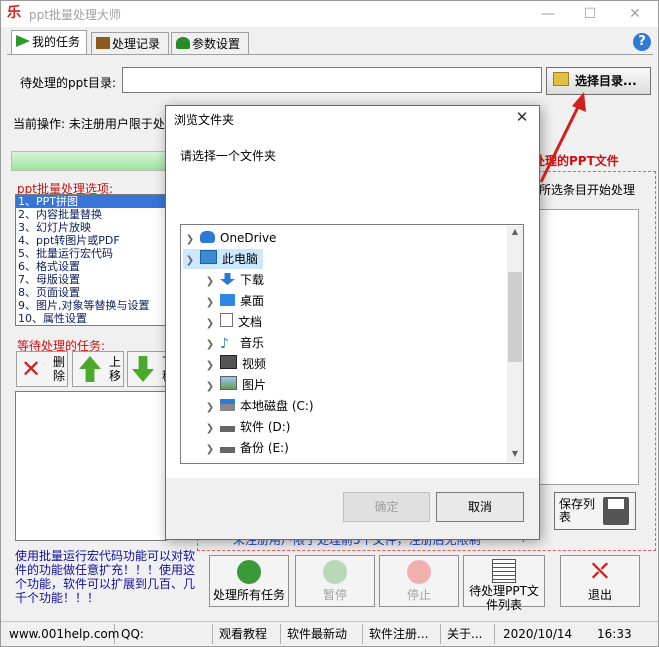  What do you see at coordinates (224, 344) in the screenshot?
I see `music-icon: ♪` at bounding box center [224, 344].